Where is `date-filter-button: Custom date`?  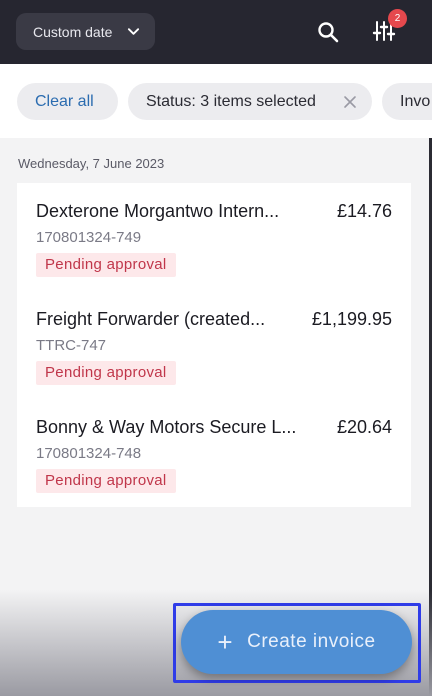
date-filter-button: Custom date is located at coordinates (85, 31).